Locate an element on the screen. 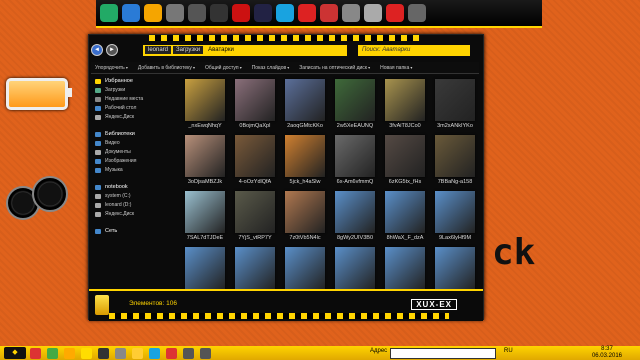 This screenshot has width=640, height=360. slideshow-button: Показ слайдов is located at coordinates (271, 68).